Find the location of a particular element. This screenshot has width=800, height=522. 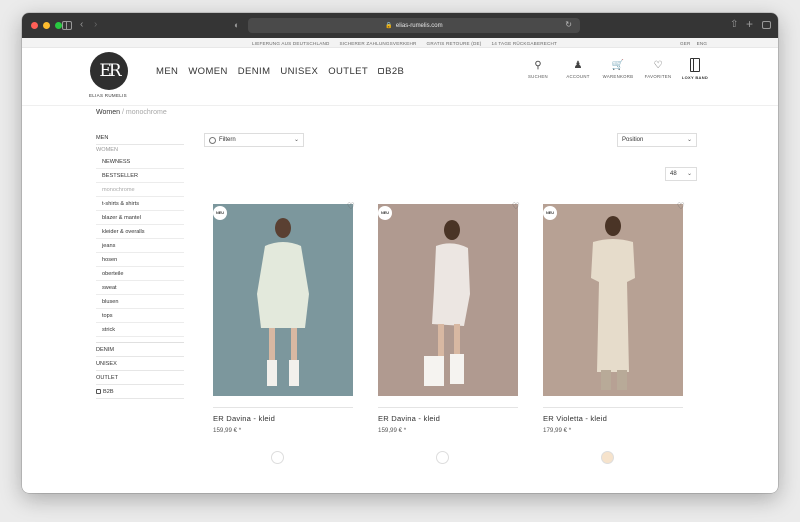

cat-tshirts-shirts: t-shirts & shirts is located at coordinates (140, 204).